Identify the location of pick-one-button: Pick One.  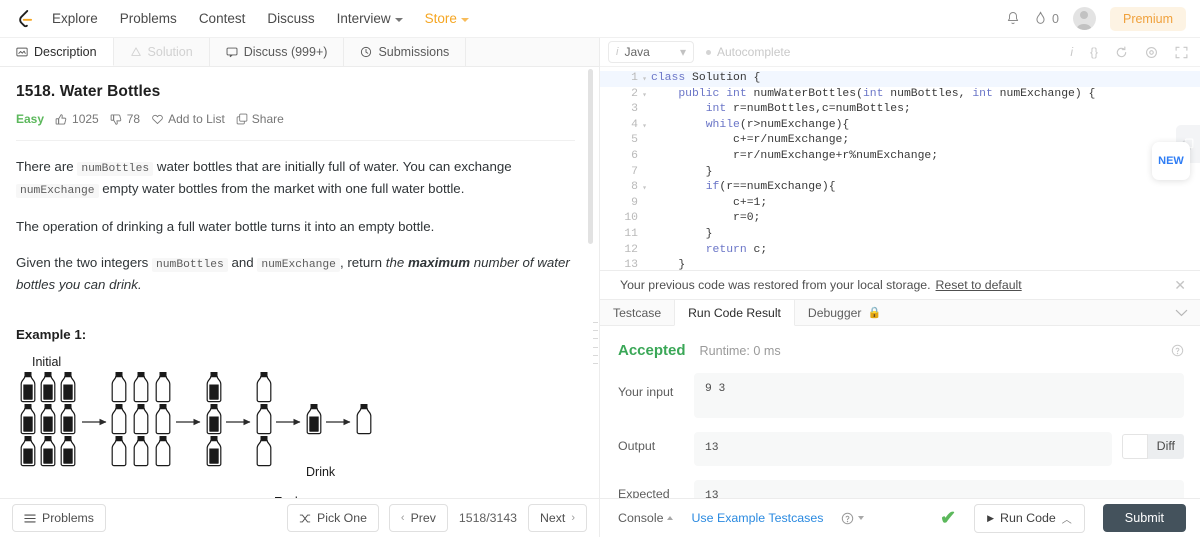
(333, 518).